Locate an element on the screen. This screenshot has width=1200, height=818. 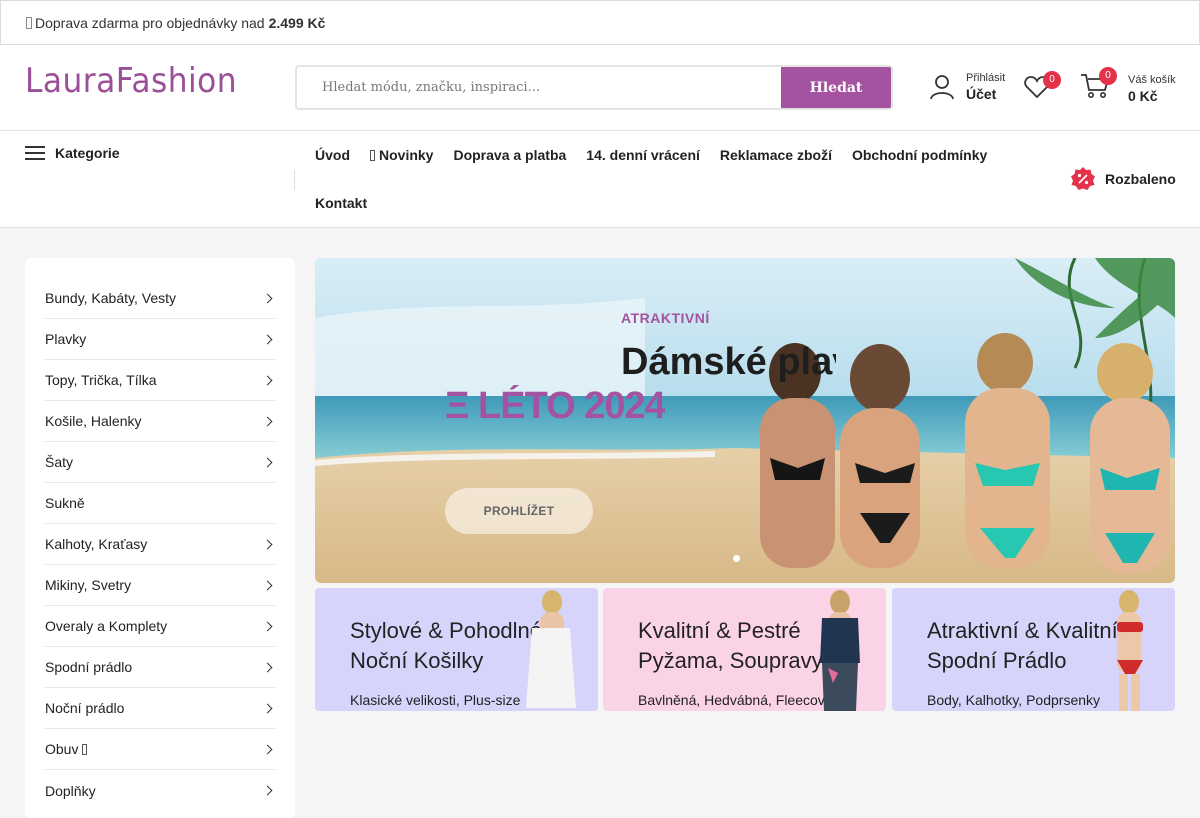
sidebar-category-item: Obuv is located at coordinates (160, 749).